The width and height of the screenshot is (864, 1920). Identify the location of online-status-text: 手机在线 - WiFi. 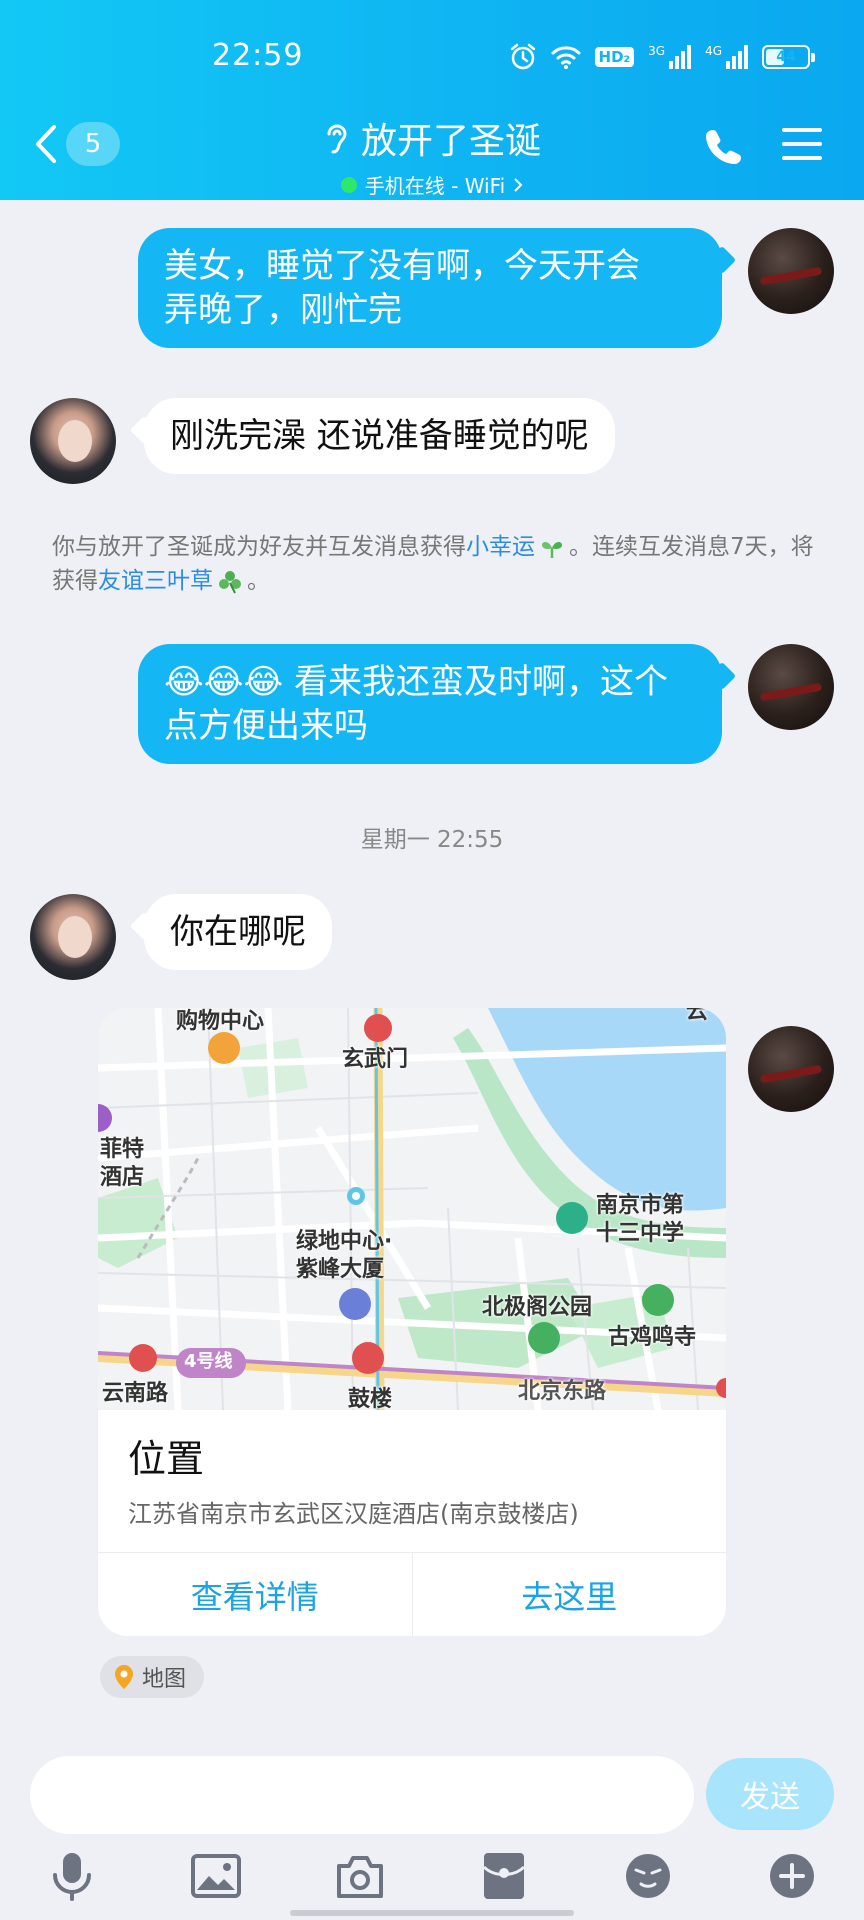
(435, 186).